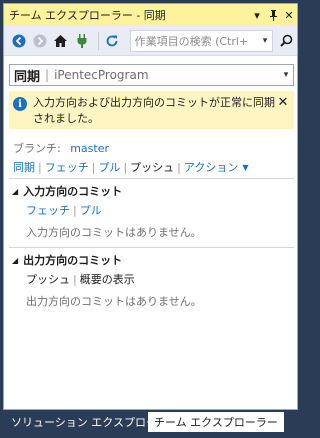 This screenshot has height=438, width=320. I want to click on toolbar-separator, so click(98, 40).